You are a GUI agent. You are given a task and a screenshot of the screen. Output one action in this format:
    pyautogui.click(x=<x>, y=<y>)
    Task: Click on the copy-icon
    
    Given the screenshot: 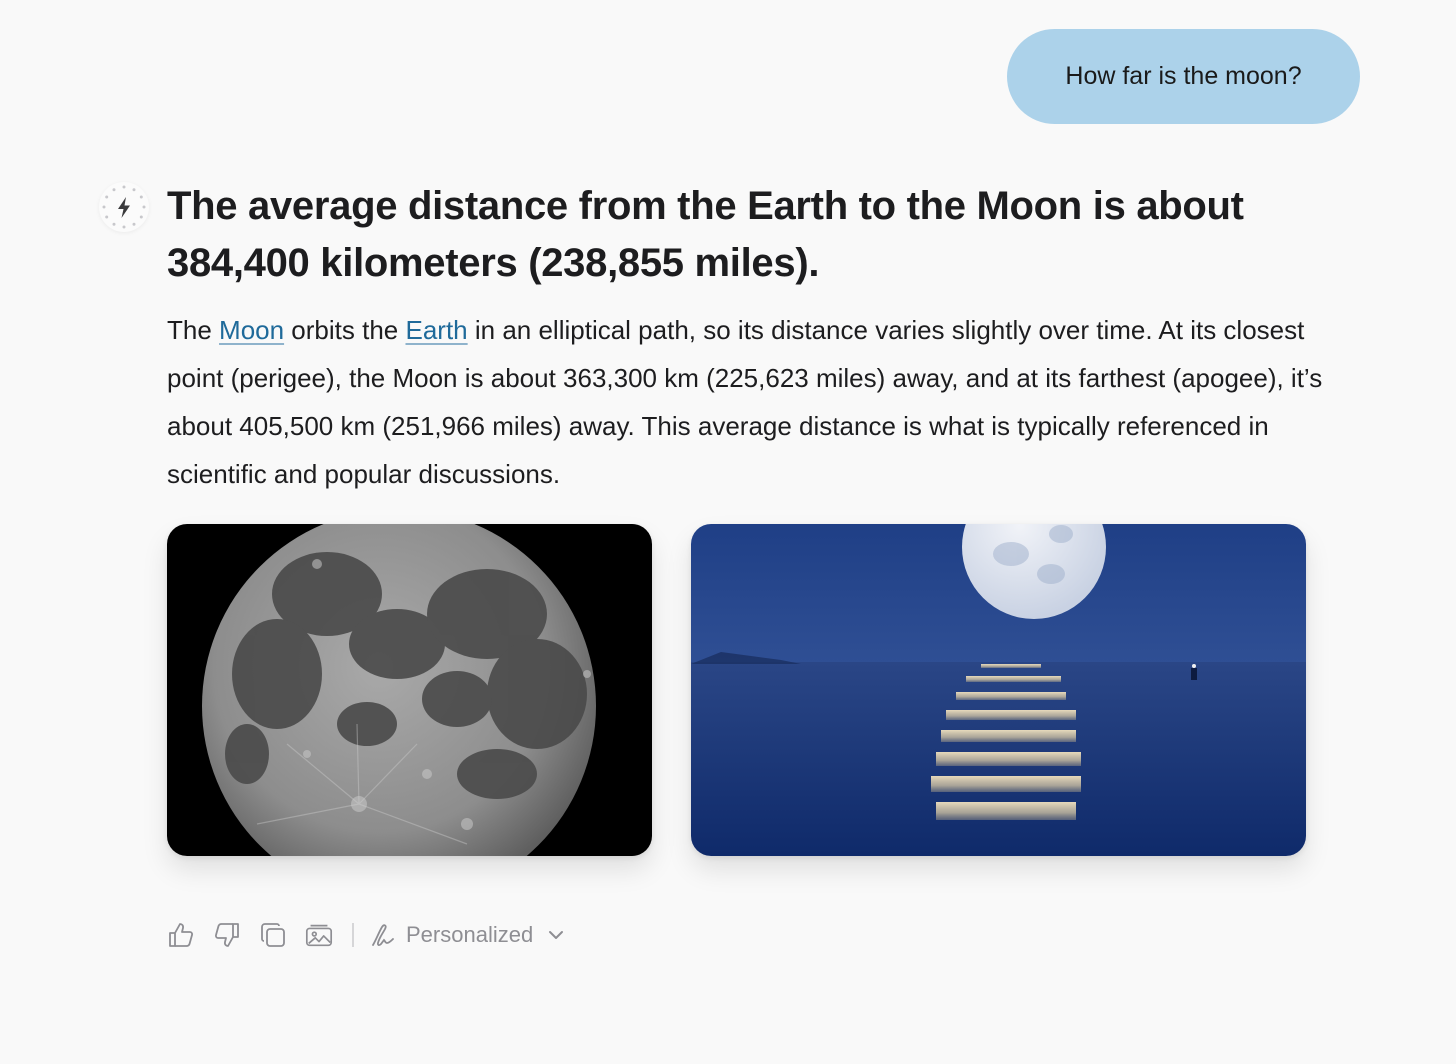 What is the action you would take?
    pyautogui.click(x=273, y=935)
    